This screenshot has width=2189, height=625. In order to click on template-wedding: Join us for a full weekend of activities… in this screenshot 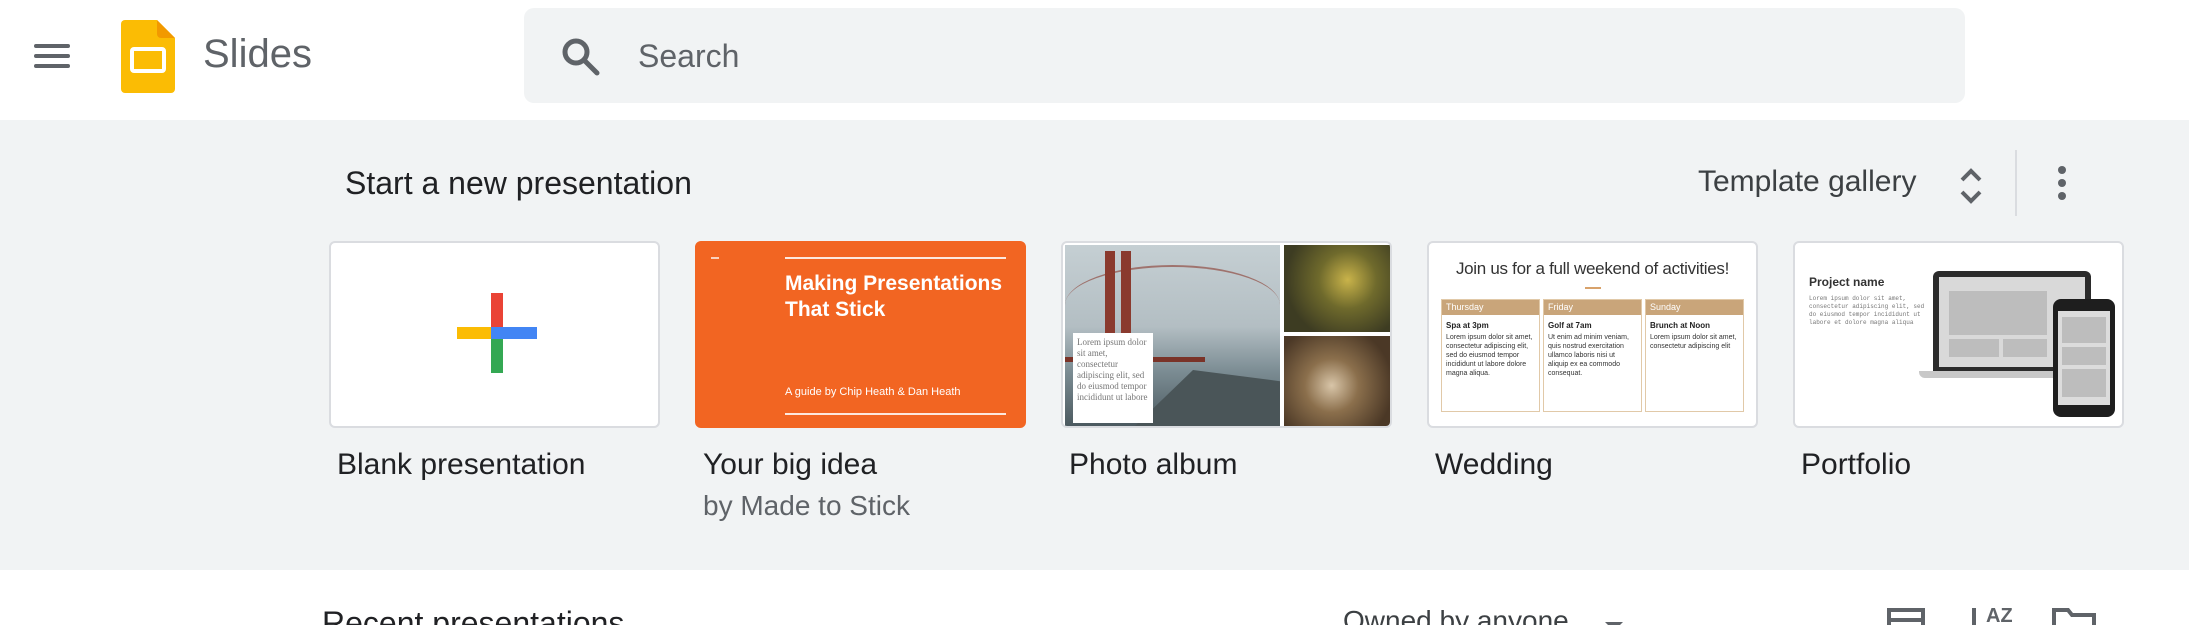, I will do `click(1592, 361)`.